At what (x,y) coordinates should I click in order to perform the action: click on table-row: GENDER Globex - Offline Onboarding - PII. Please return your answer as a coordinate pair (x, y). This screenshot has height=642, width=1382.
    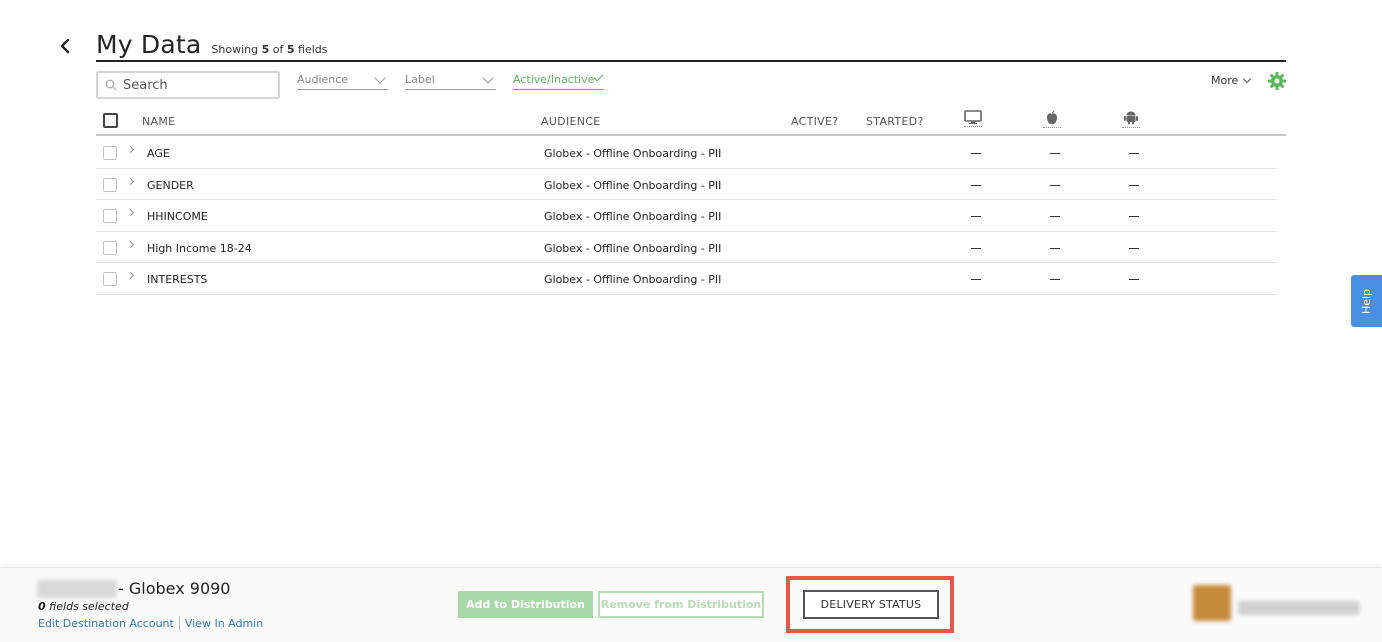
    Looking at the image, I should click on (686, 184).